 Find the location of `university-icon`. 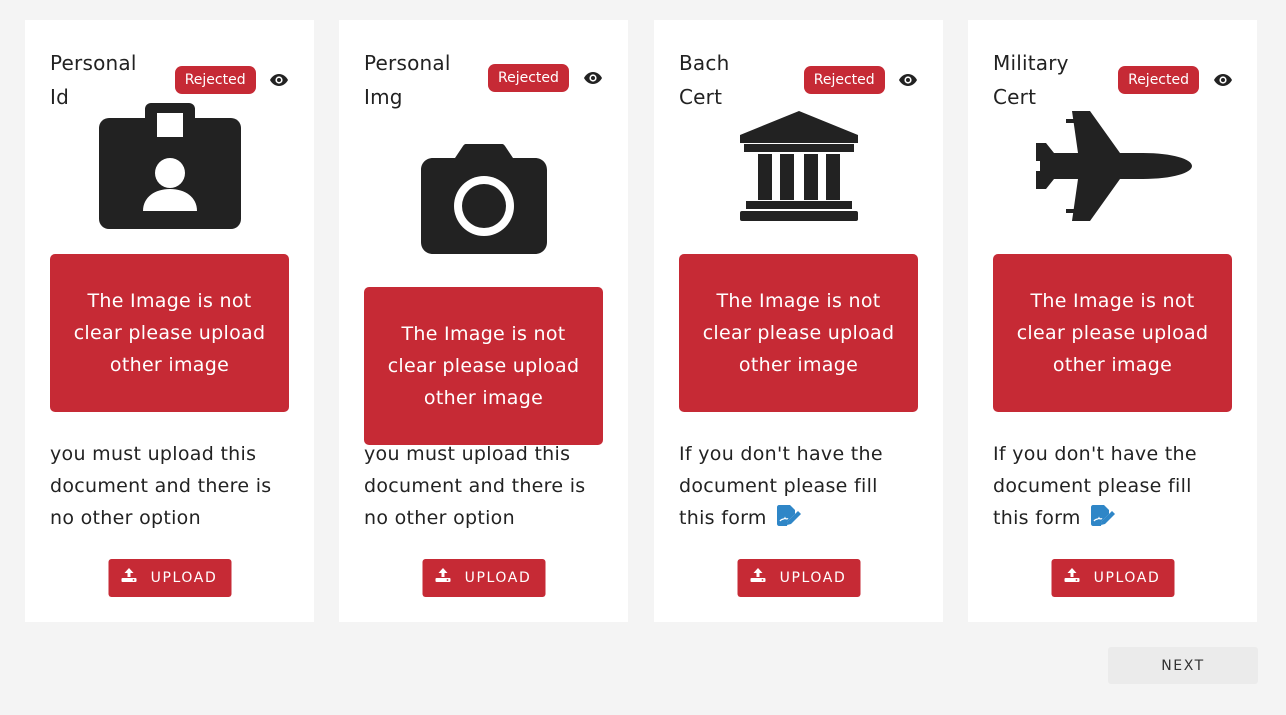

university-icon is located at coordinates (798, 166).